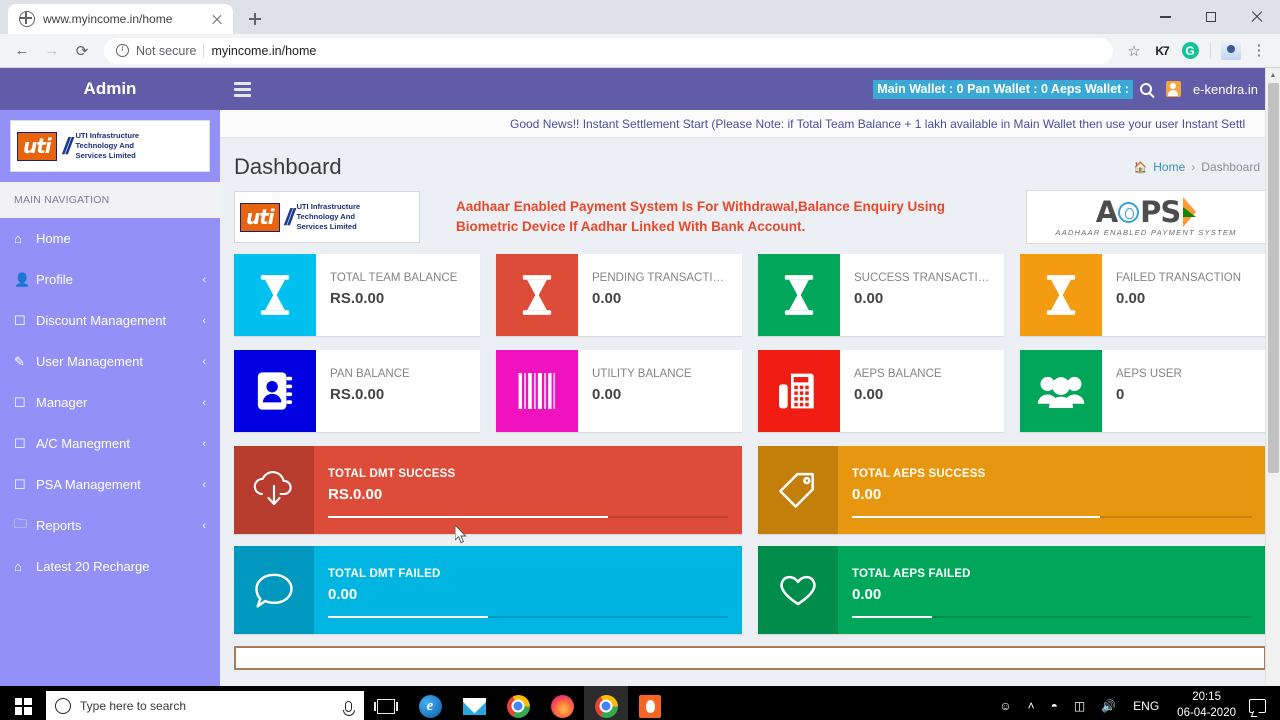 The height and width of the screenshot is (720, 1280). Describe the element at coordinates (1143, 295) in the screenshot. I see `info-box: FAILED TRANSACTION 0.00` at that location.